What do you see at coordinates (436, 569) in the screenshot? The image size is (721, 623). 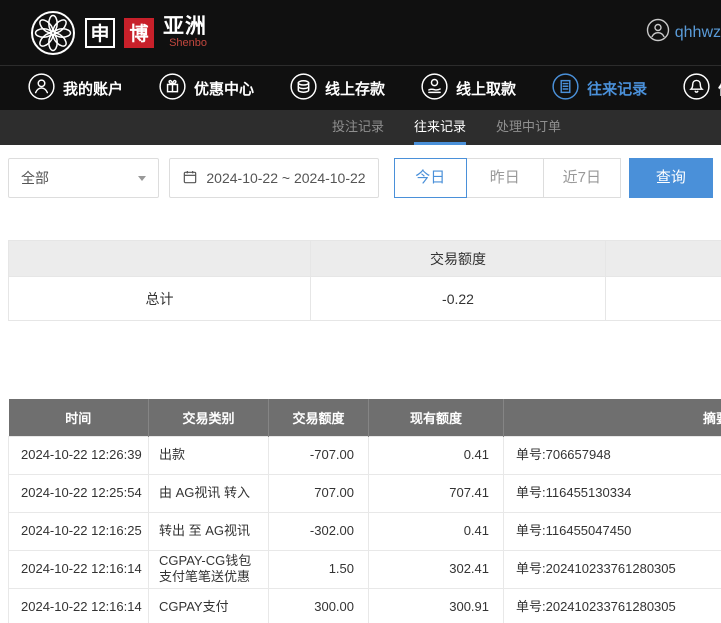 I see `cell-balance: 302.41` at bounding box center [436, 569].